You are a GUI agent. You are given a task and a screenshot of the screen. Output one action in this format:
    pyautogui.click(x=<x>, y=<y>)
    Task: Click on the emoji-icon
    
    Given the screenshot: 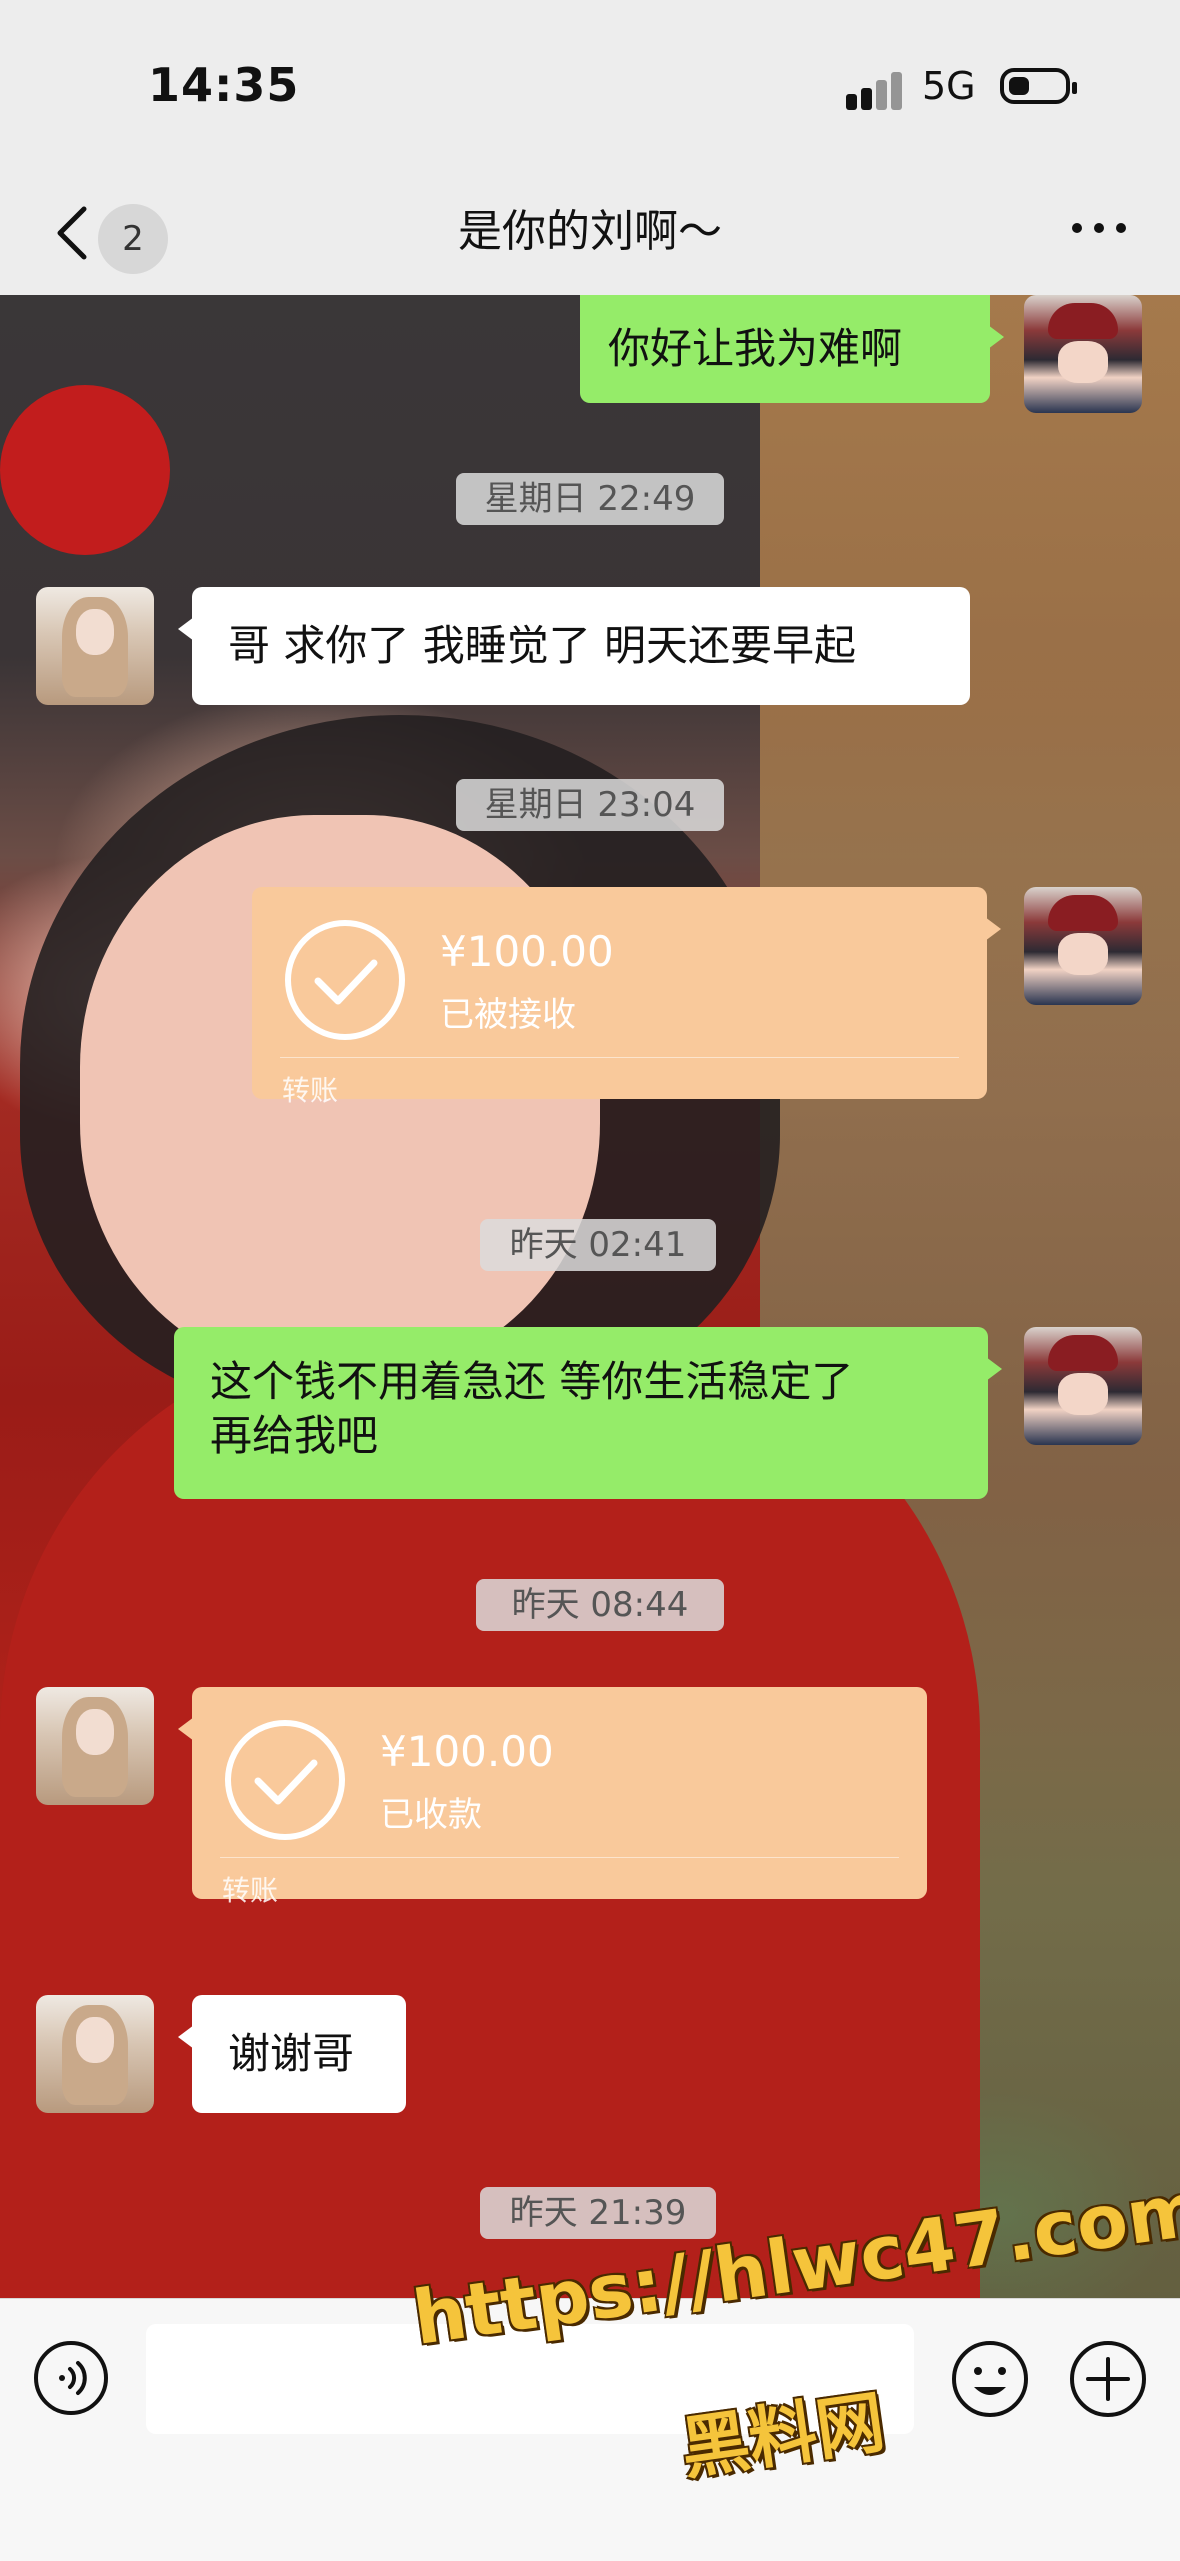 What is the action you would take?
    pyautogui.click(x=990, y=2379)
    